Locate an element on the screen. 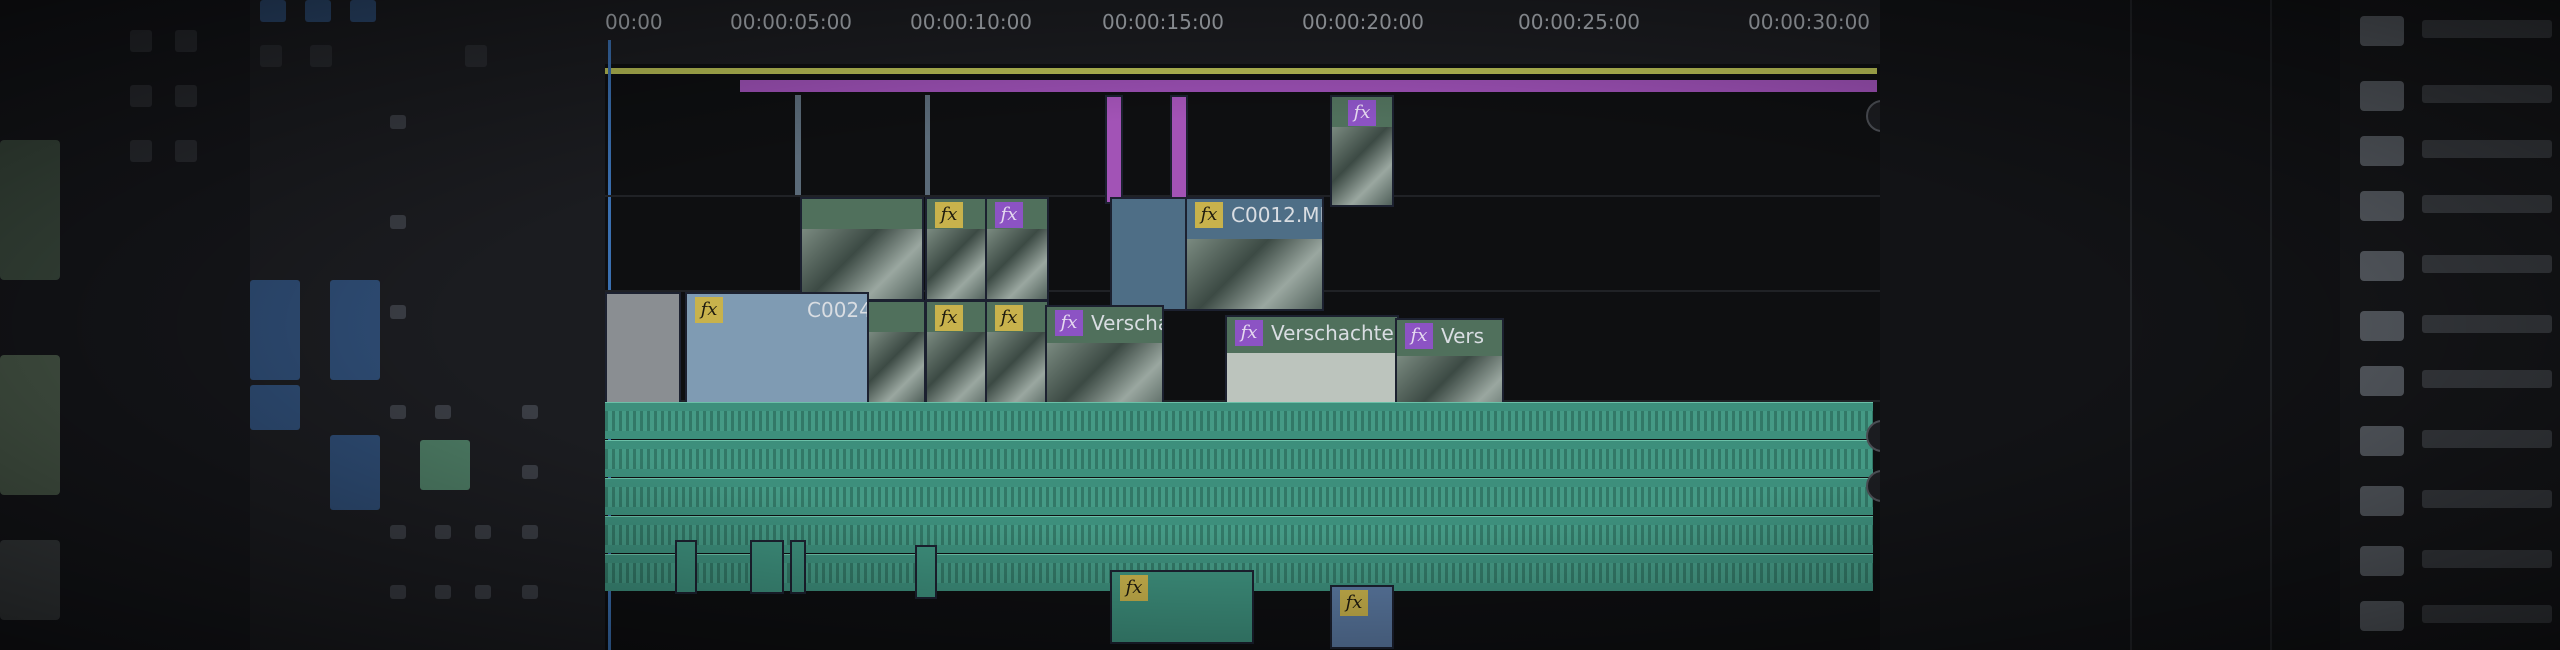 This screenshot has height=650, width=2560. track-target-v1 is located at coordinates (355, 330).